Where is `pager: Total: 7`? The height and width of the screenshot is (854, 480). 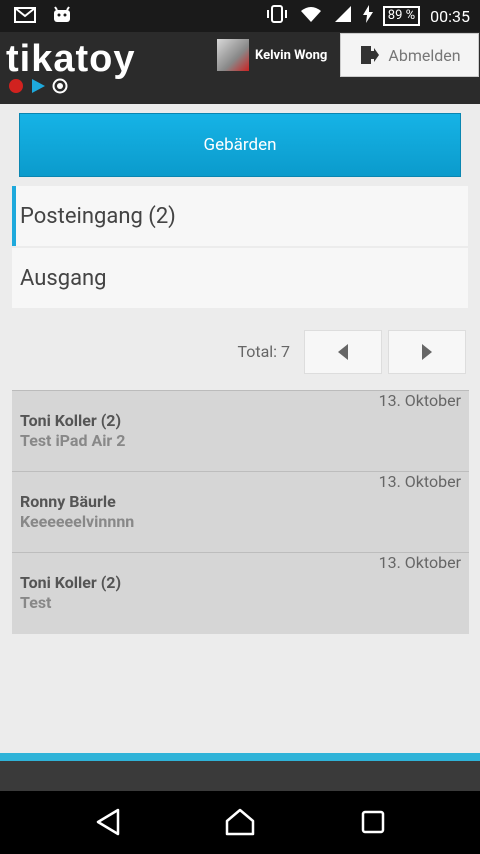
pager: Total: 7 is located at coordinates (240, 352).